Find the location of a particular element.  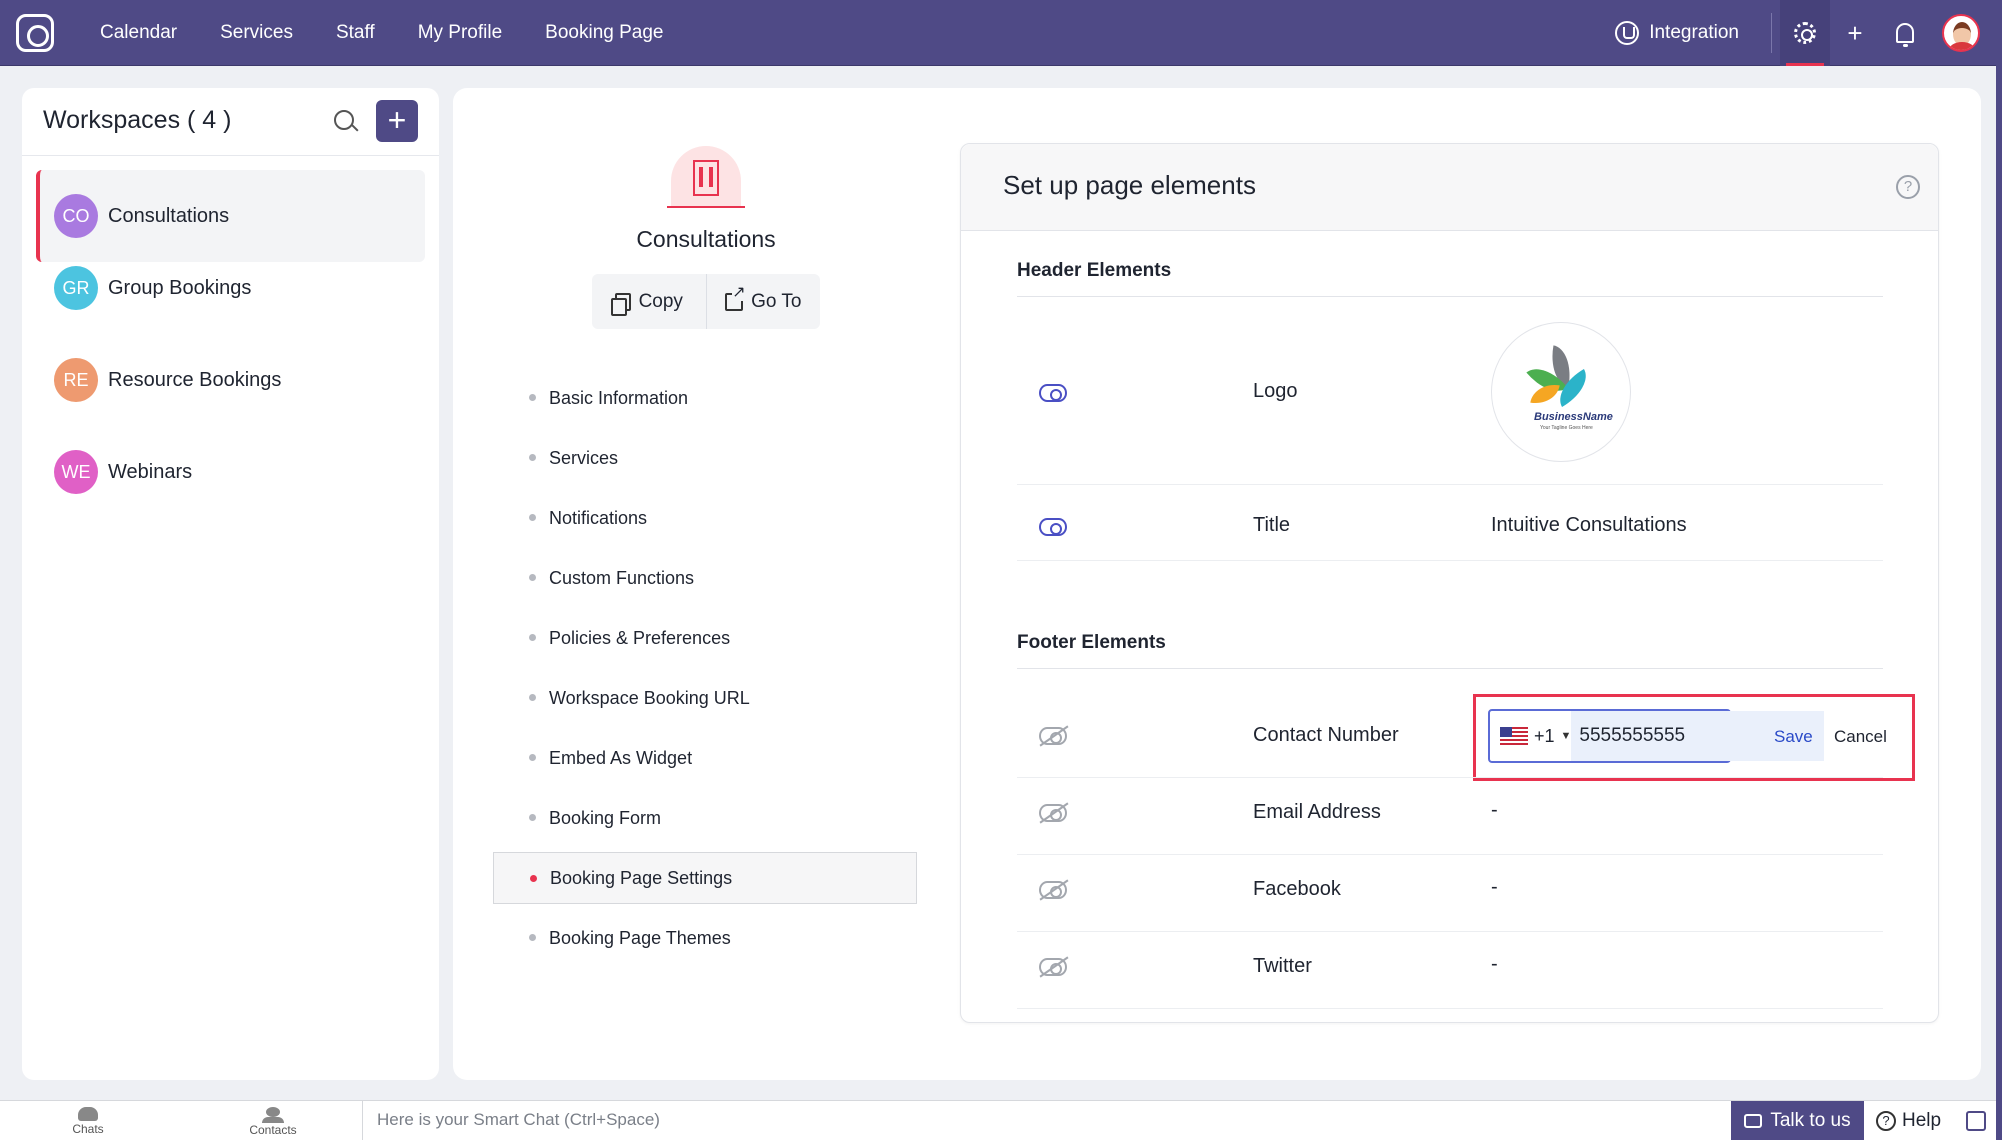

copy-icon is located at coordinates (620, 304).